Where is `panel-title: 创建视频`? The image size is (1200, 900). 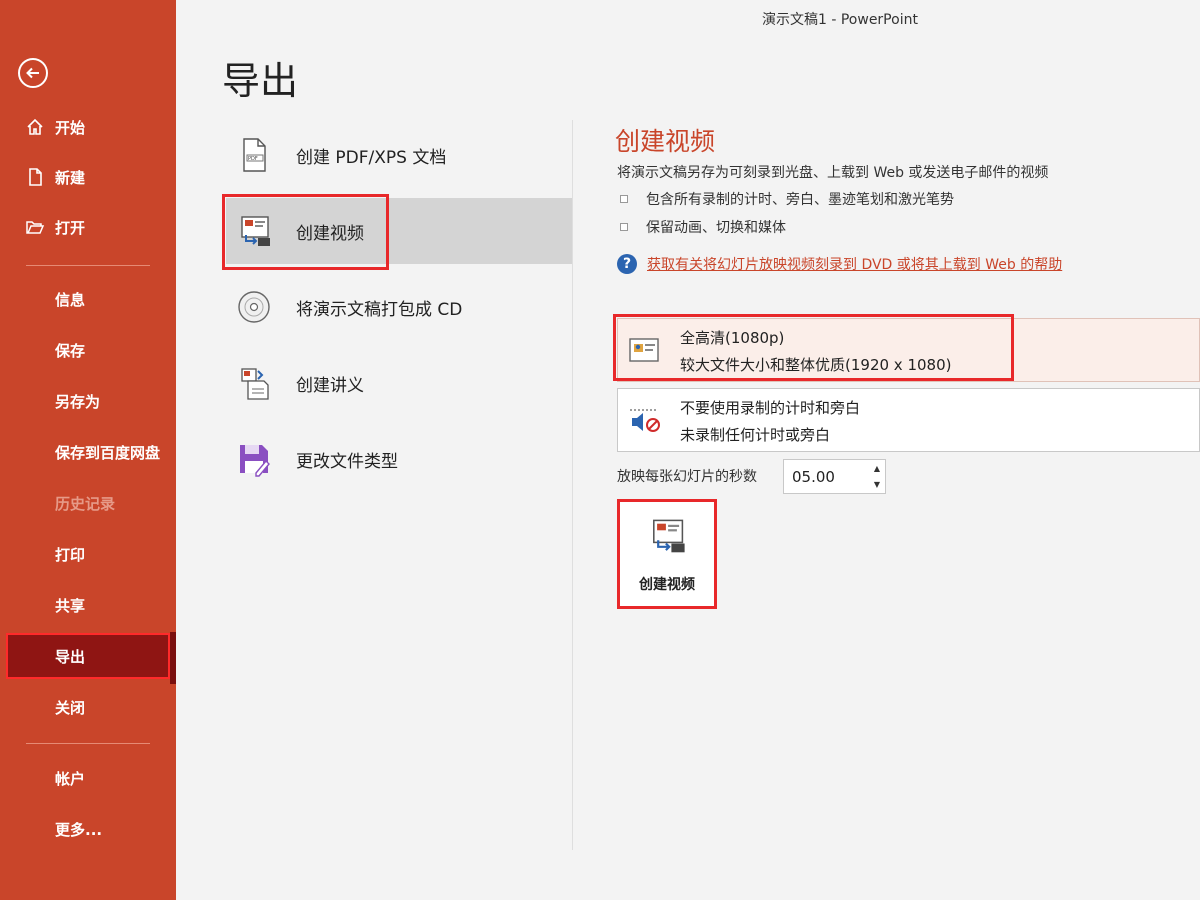
panel-title: 创建视频 is located at coordinates (665, 141).